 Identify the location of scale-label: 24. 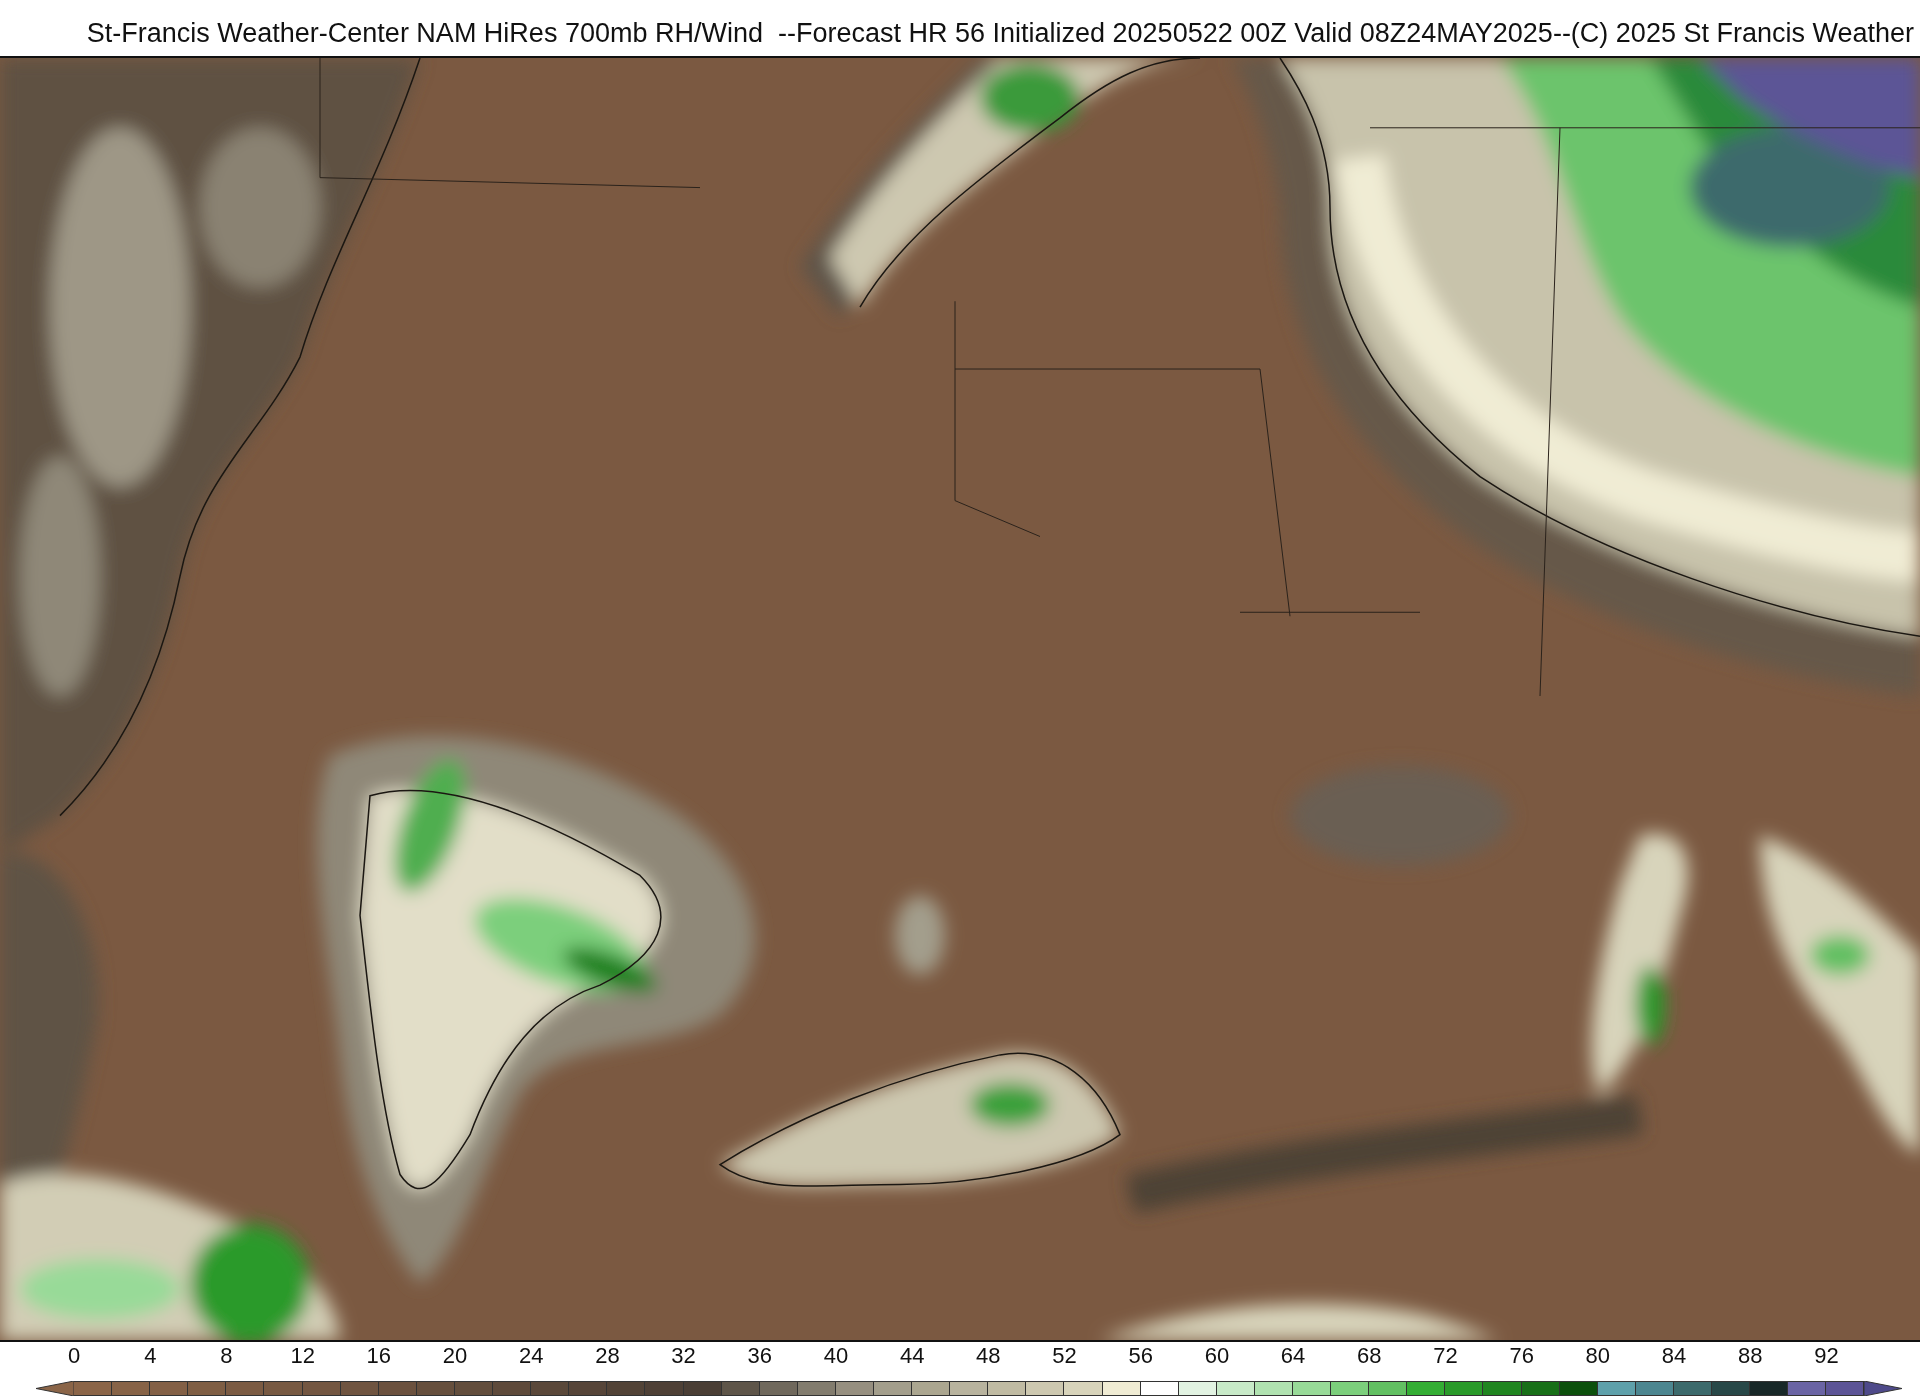
(531, 1356).